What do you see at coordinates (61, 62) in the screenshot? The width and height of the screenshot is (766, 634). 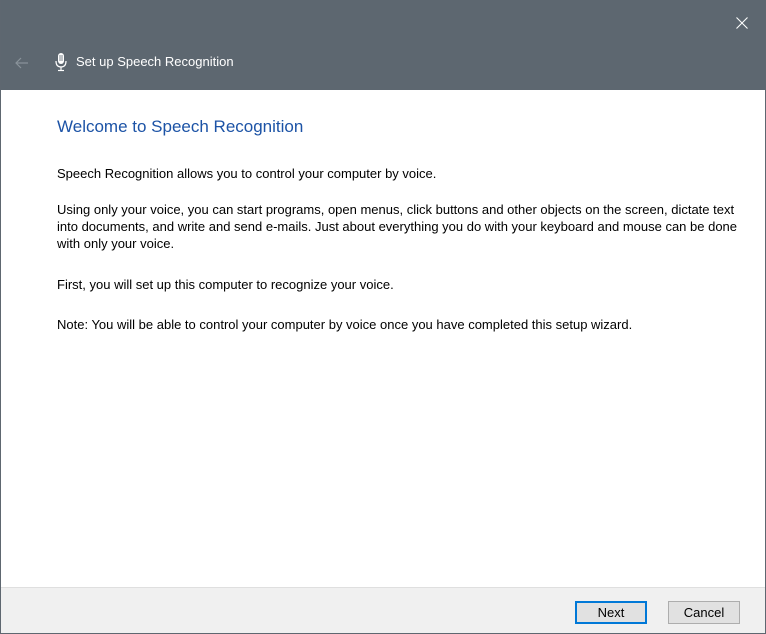 I see `microphone-icon` at bounding box center [61, 62].